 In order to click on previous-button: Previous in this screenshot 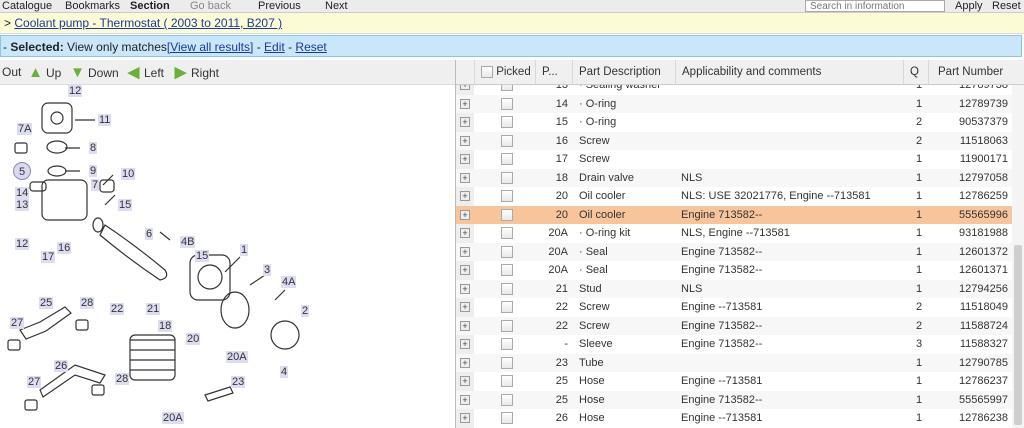, I will do `click(279, 6)`.